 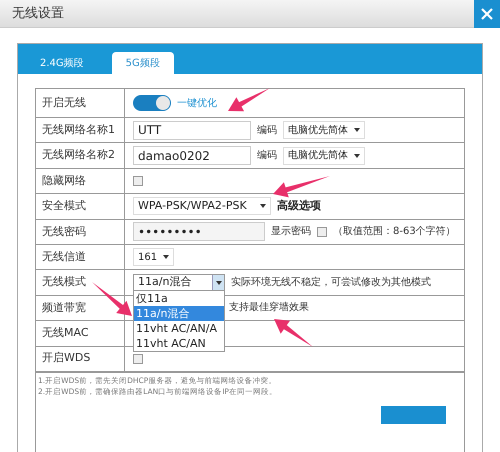 What do you see at coordinates (192, 156) in the screenshot?
I see `text-input: damao0202` at bounding box center [192, 156].